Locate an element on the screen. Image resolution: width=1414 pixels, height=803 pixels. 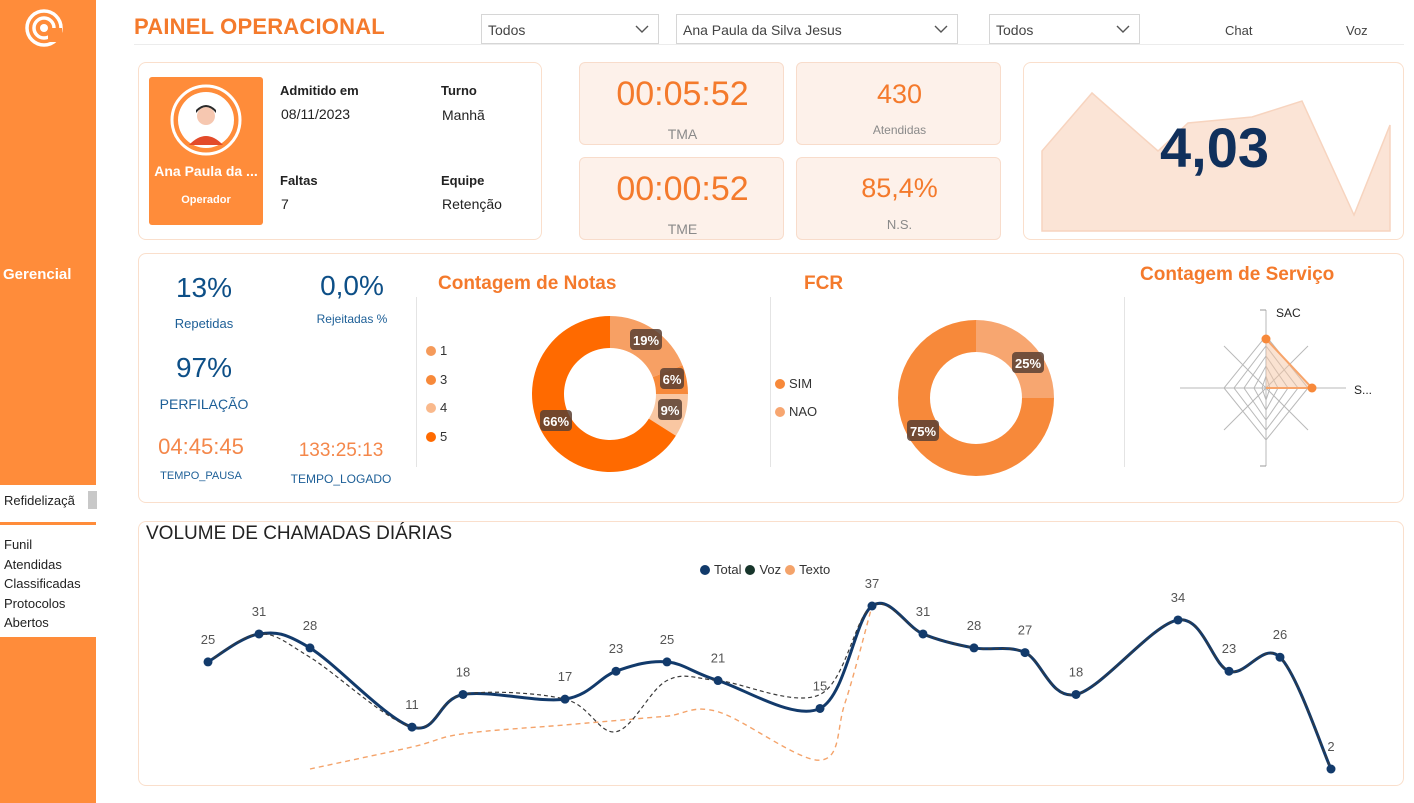
data-label: 11 is located at coordinates (412, 704).